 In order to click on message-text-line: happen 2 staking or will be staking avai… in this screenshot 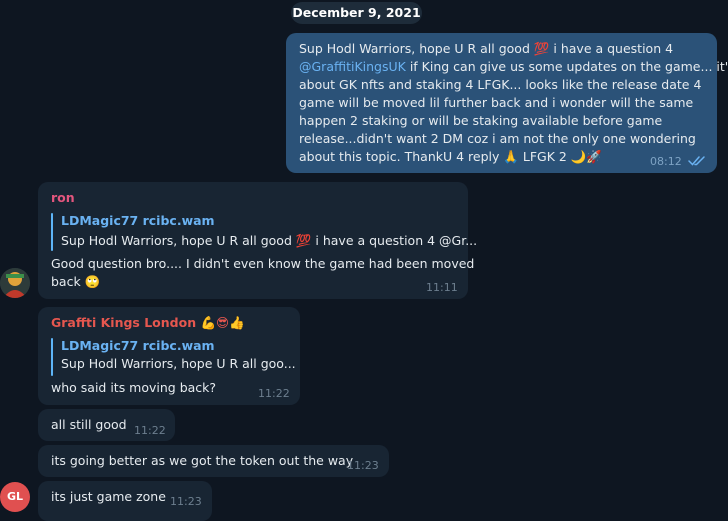, I will do `click(481, 120)`.